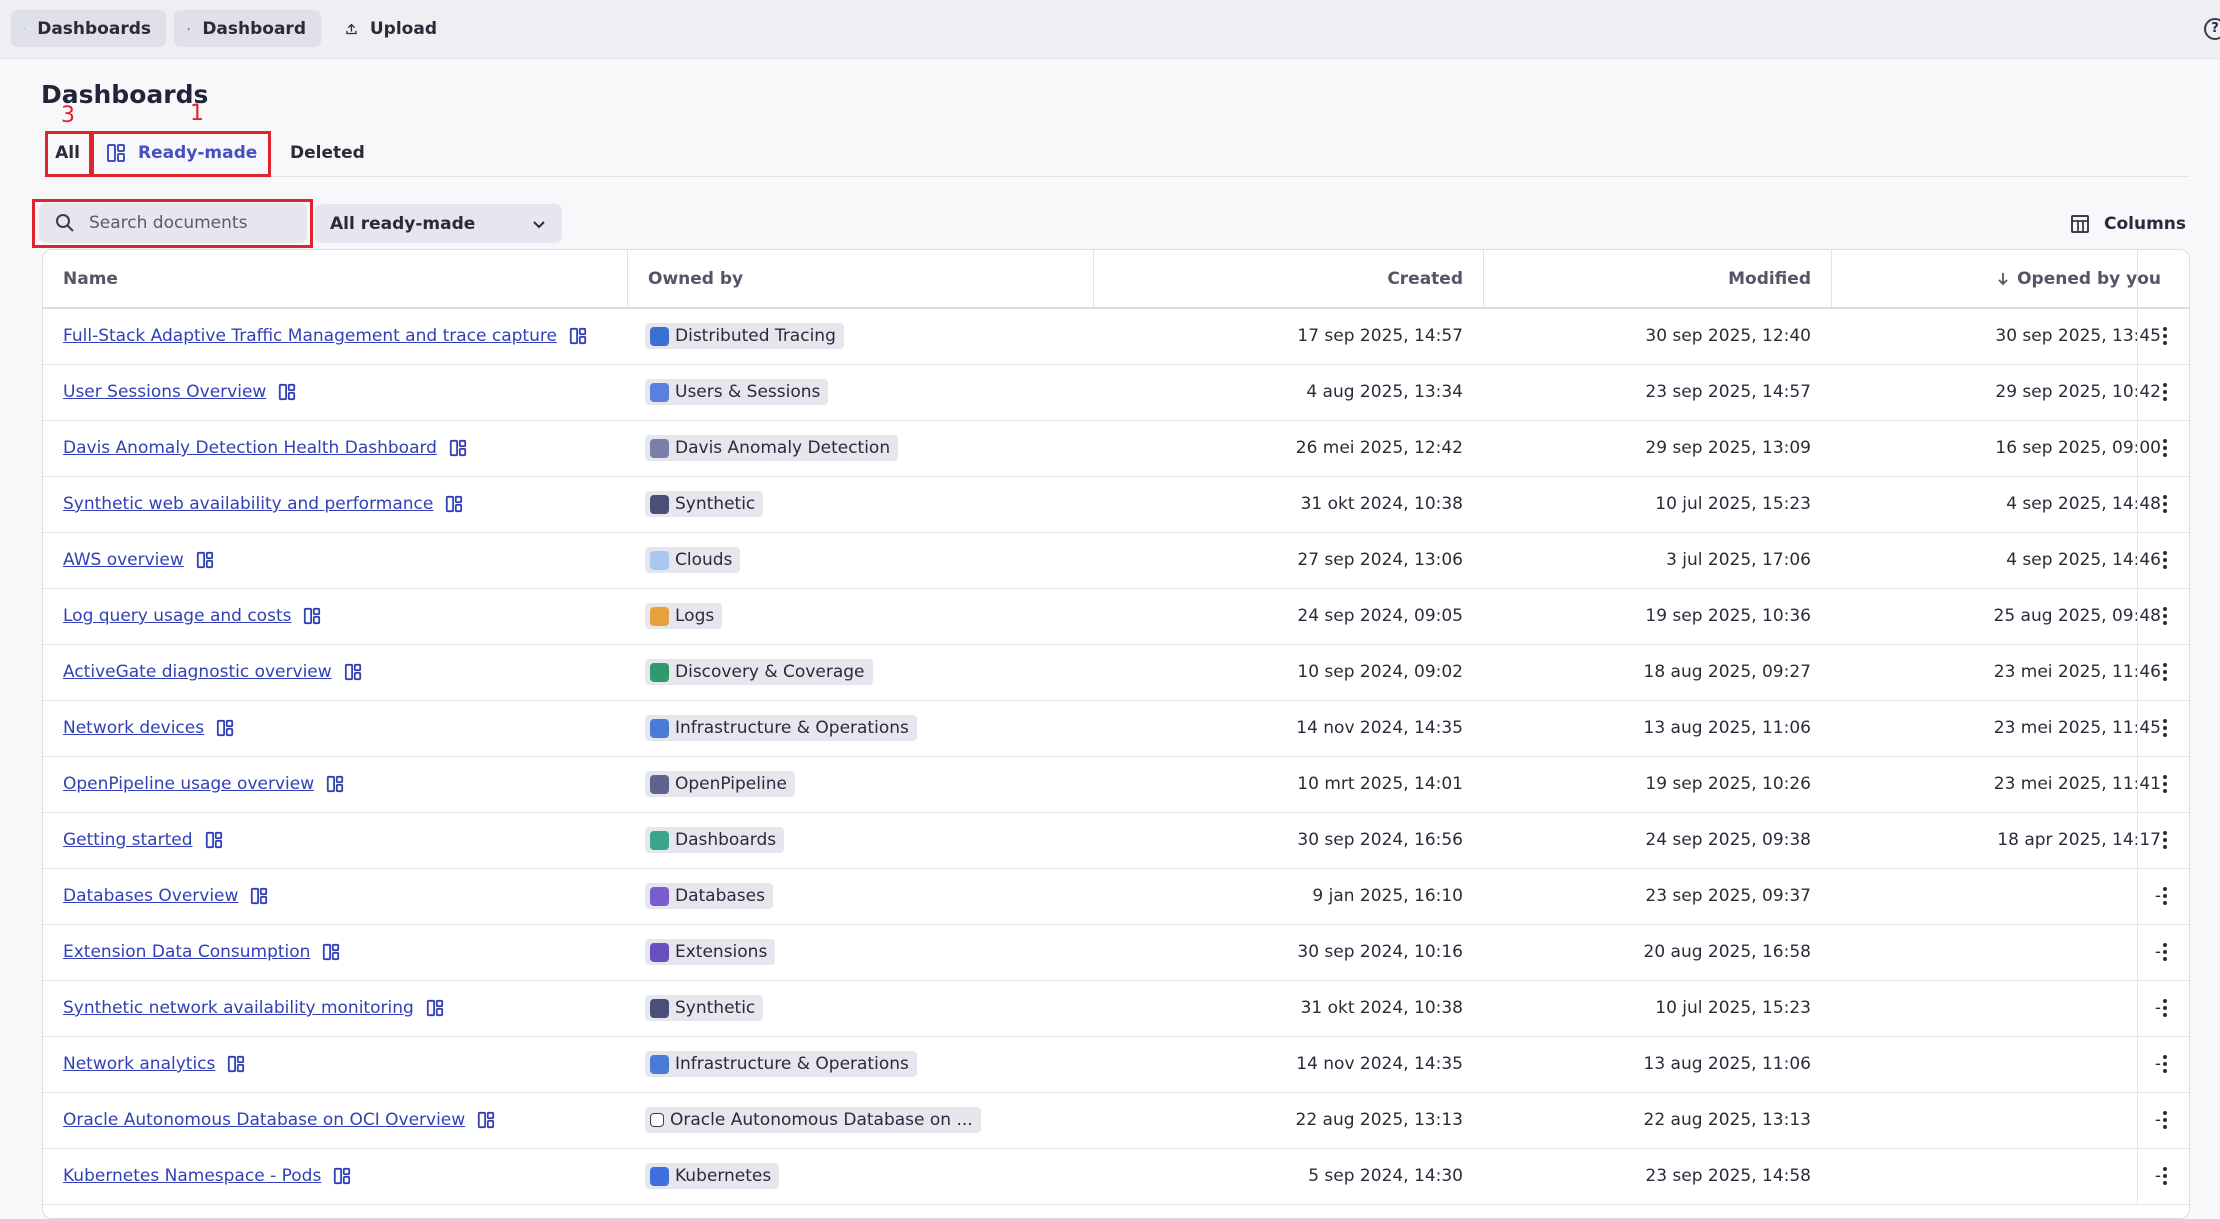 This screenshot has width=2220, height=1219. What do you see at coordinates (782, 448) in the screenshot?
I see `owner-label: Davis Anomaly Detection` at bounding box center [782, 448].